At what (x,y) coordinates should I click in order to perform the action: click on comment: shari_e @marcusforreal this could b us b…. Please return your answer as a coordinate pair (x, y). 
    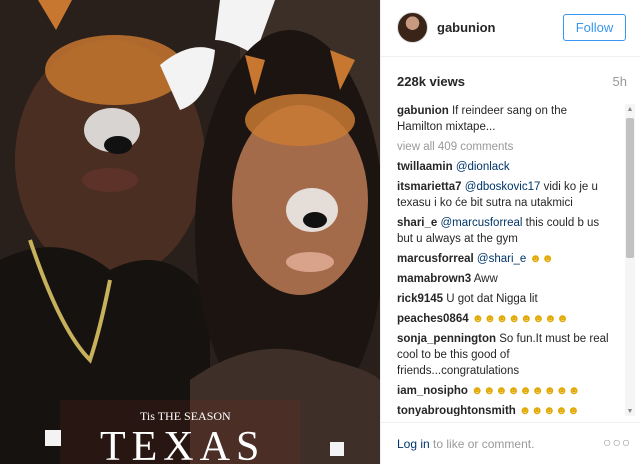
    Looking at the image, I should click on (504, 231).